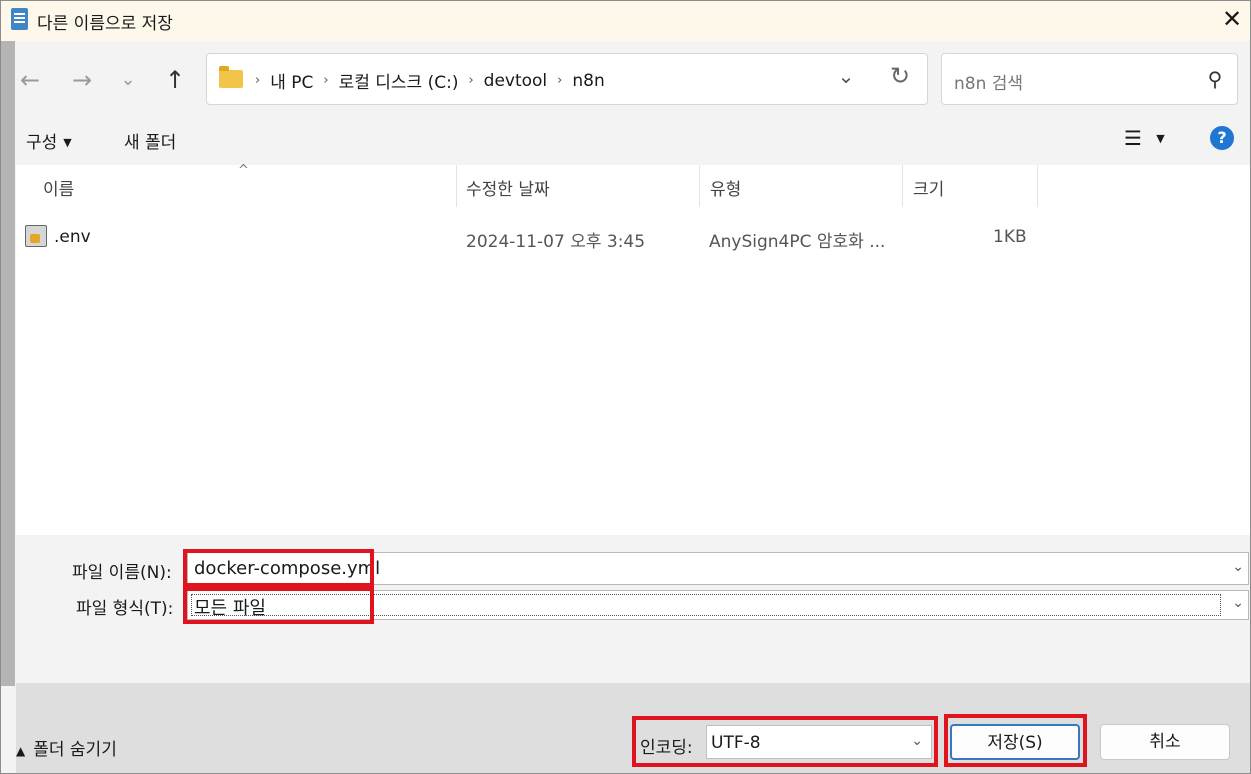 This screenshot has width=1251, height=774. What do you see at coordinates (516, 81) in the screenshot?
I see `breadcrumb-devtool: devtool` at bounding box center [516, 81].